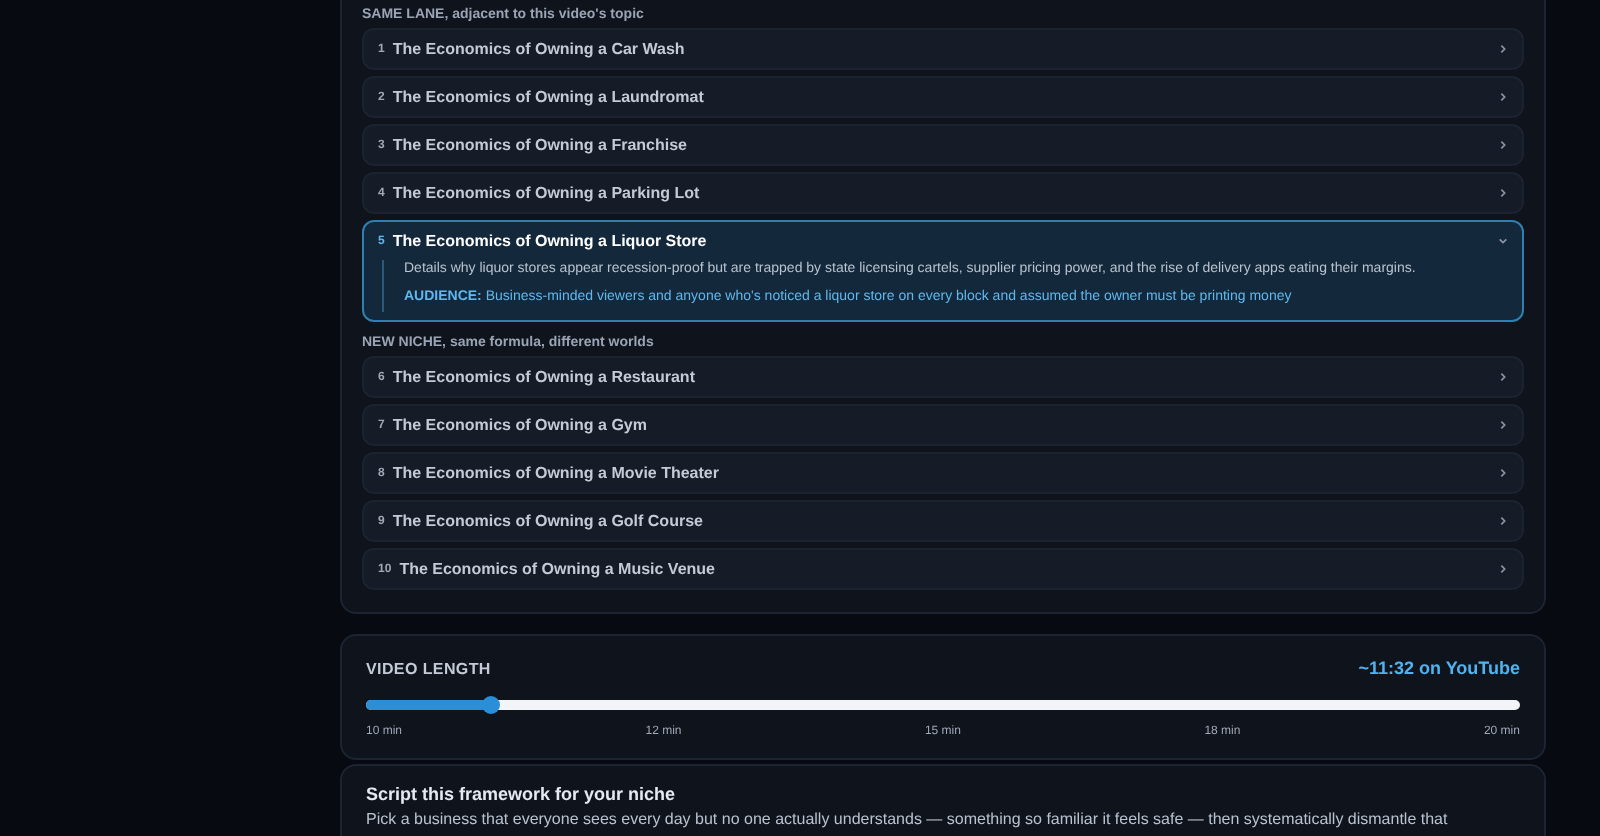  What do you see at coordinates (1439, 669) in the screenshot?
I see `length-reading: ~11:32 on YouTube` at bounding box center [1439, 669].